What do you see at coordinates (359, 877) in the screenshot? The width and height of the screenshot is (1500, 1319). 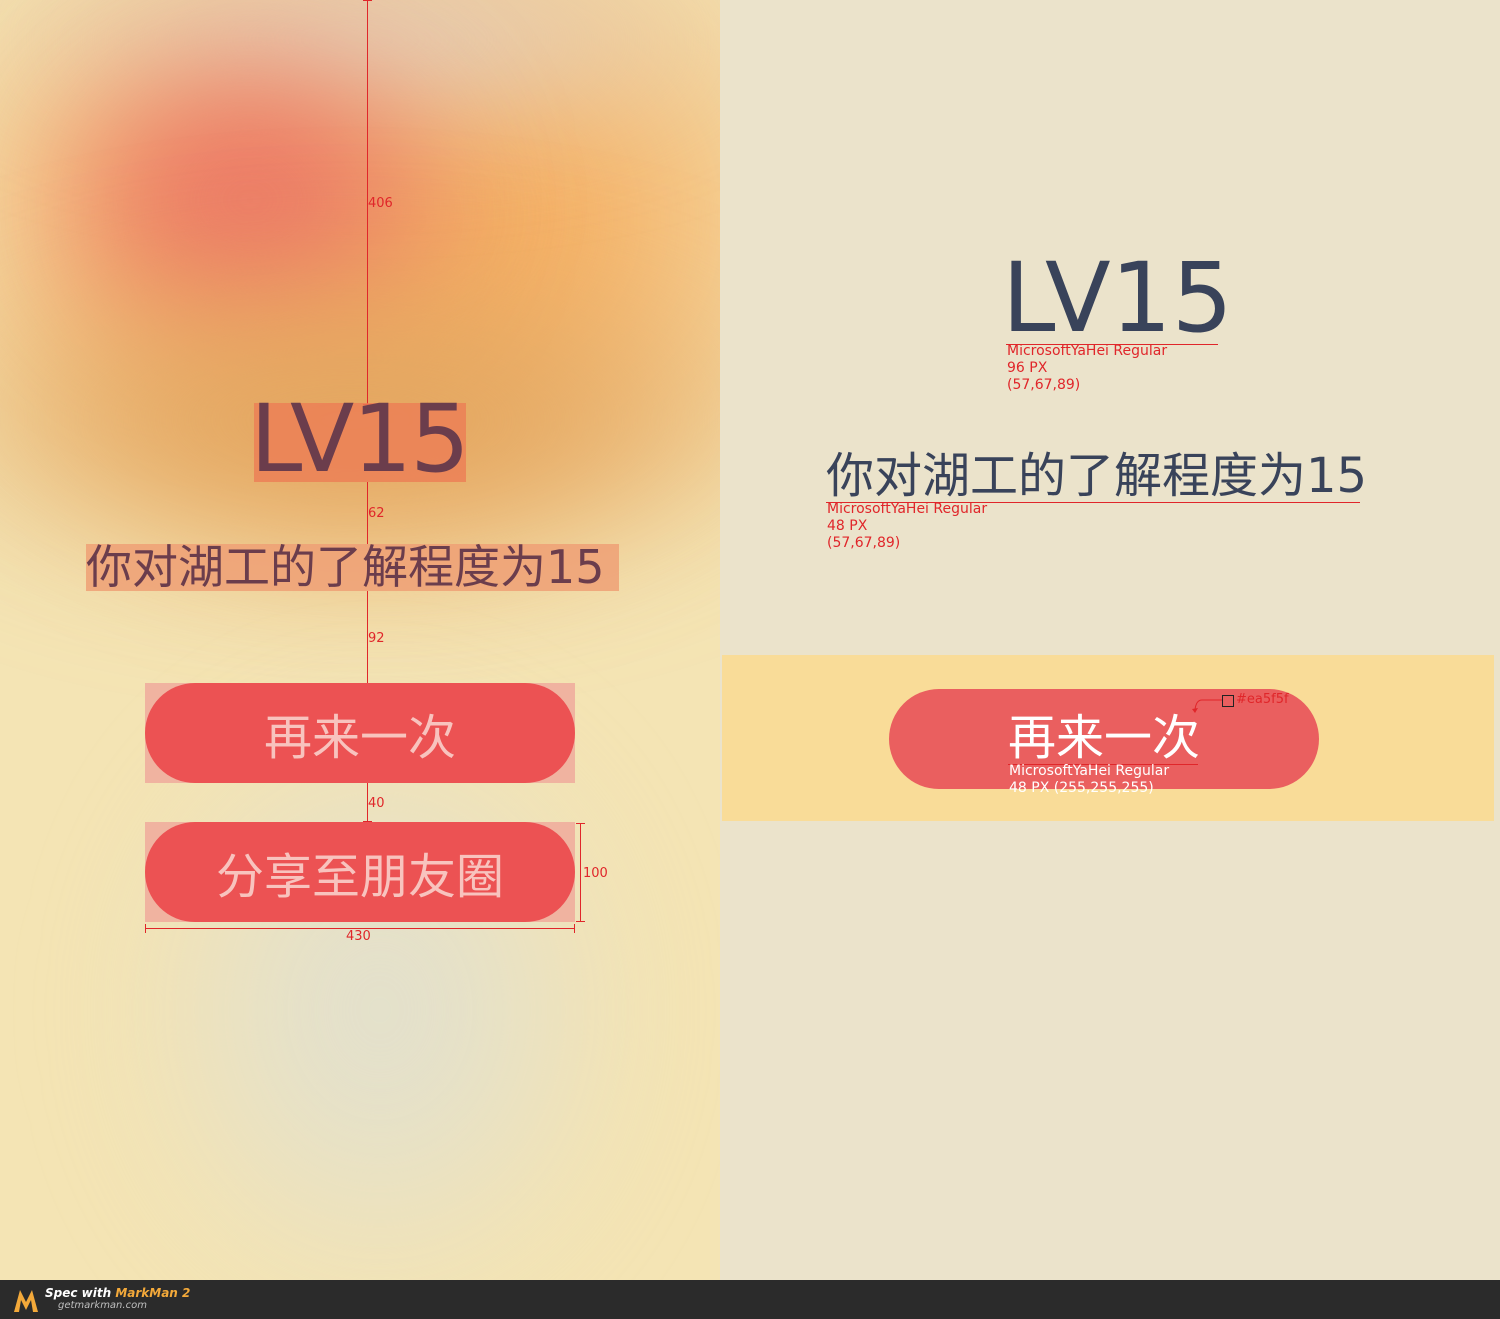 I see `share-button-label: 分享至朋友圈` at bounding box center [359, 877].